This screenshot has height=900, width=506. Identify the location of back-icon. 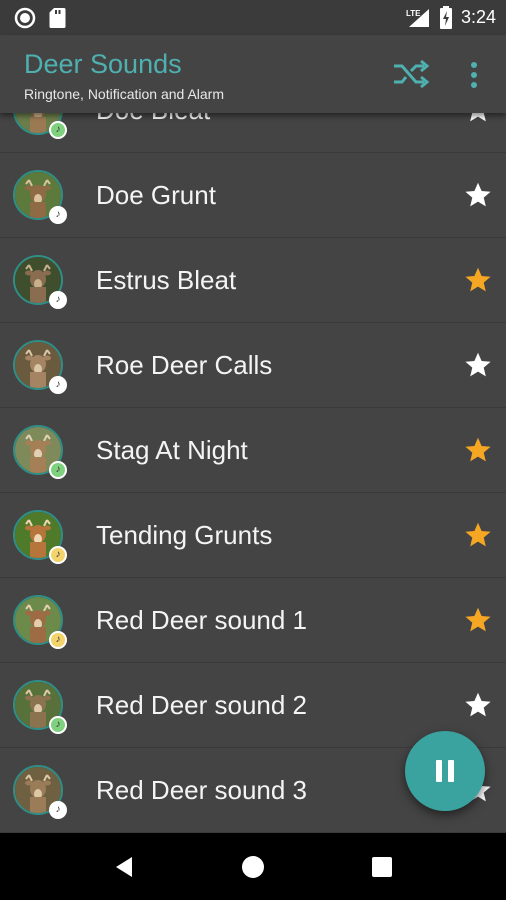
(124, 867).